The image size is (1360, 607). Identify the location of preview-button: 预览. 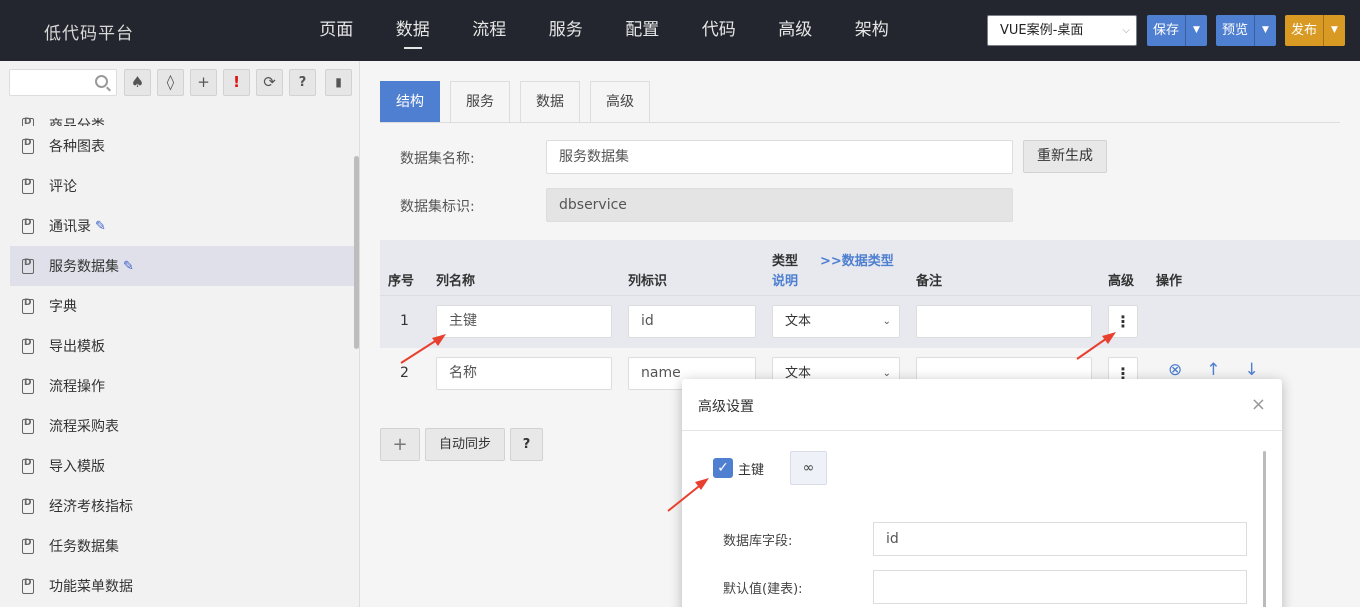
(1235, 30).